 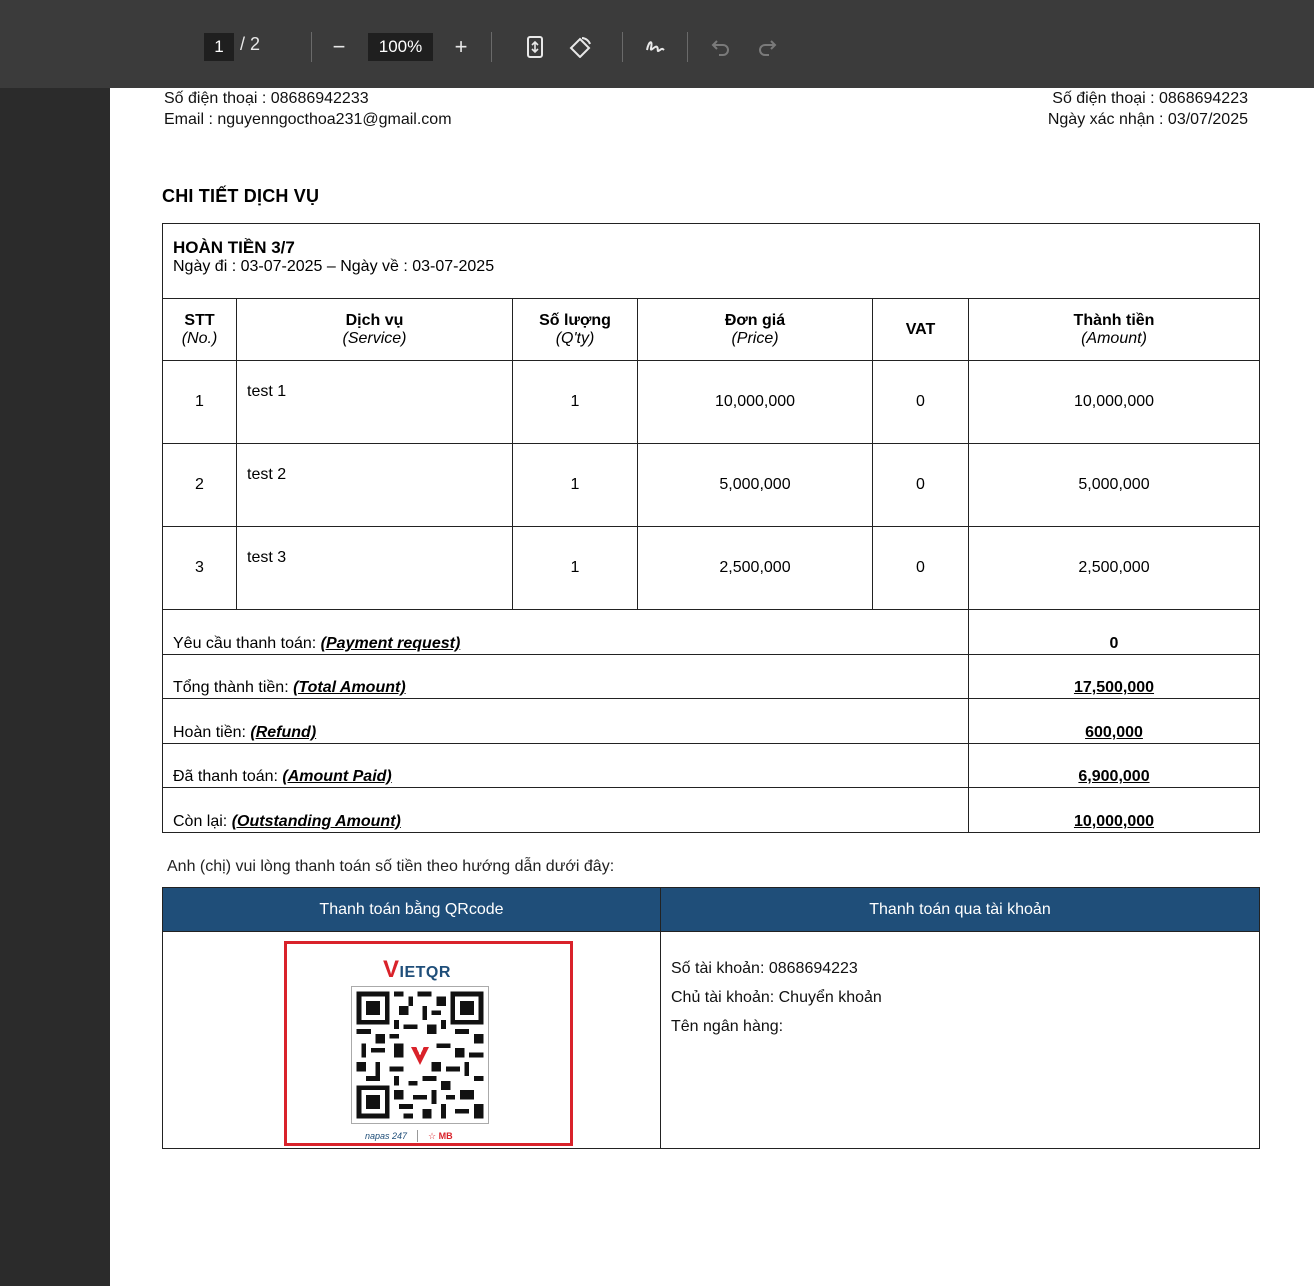 I want to click on column-header: Dịch vụ (Service), so click(x=374, y=329).